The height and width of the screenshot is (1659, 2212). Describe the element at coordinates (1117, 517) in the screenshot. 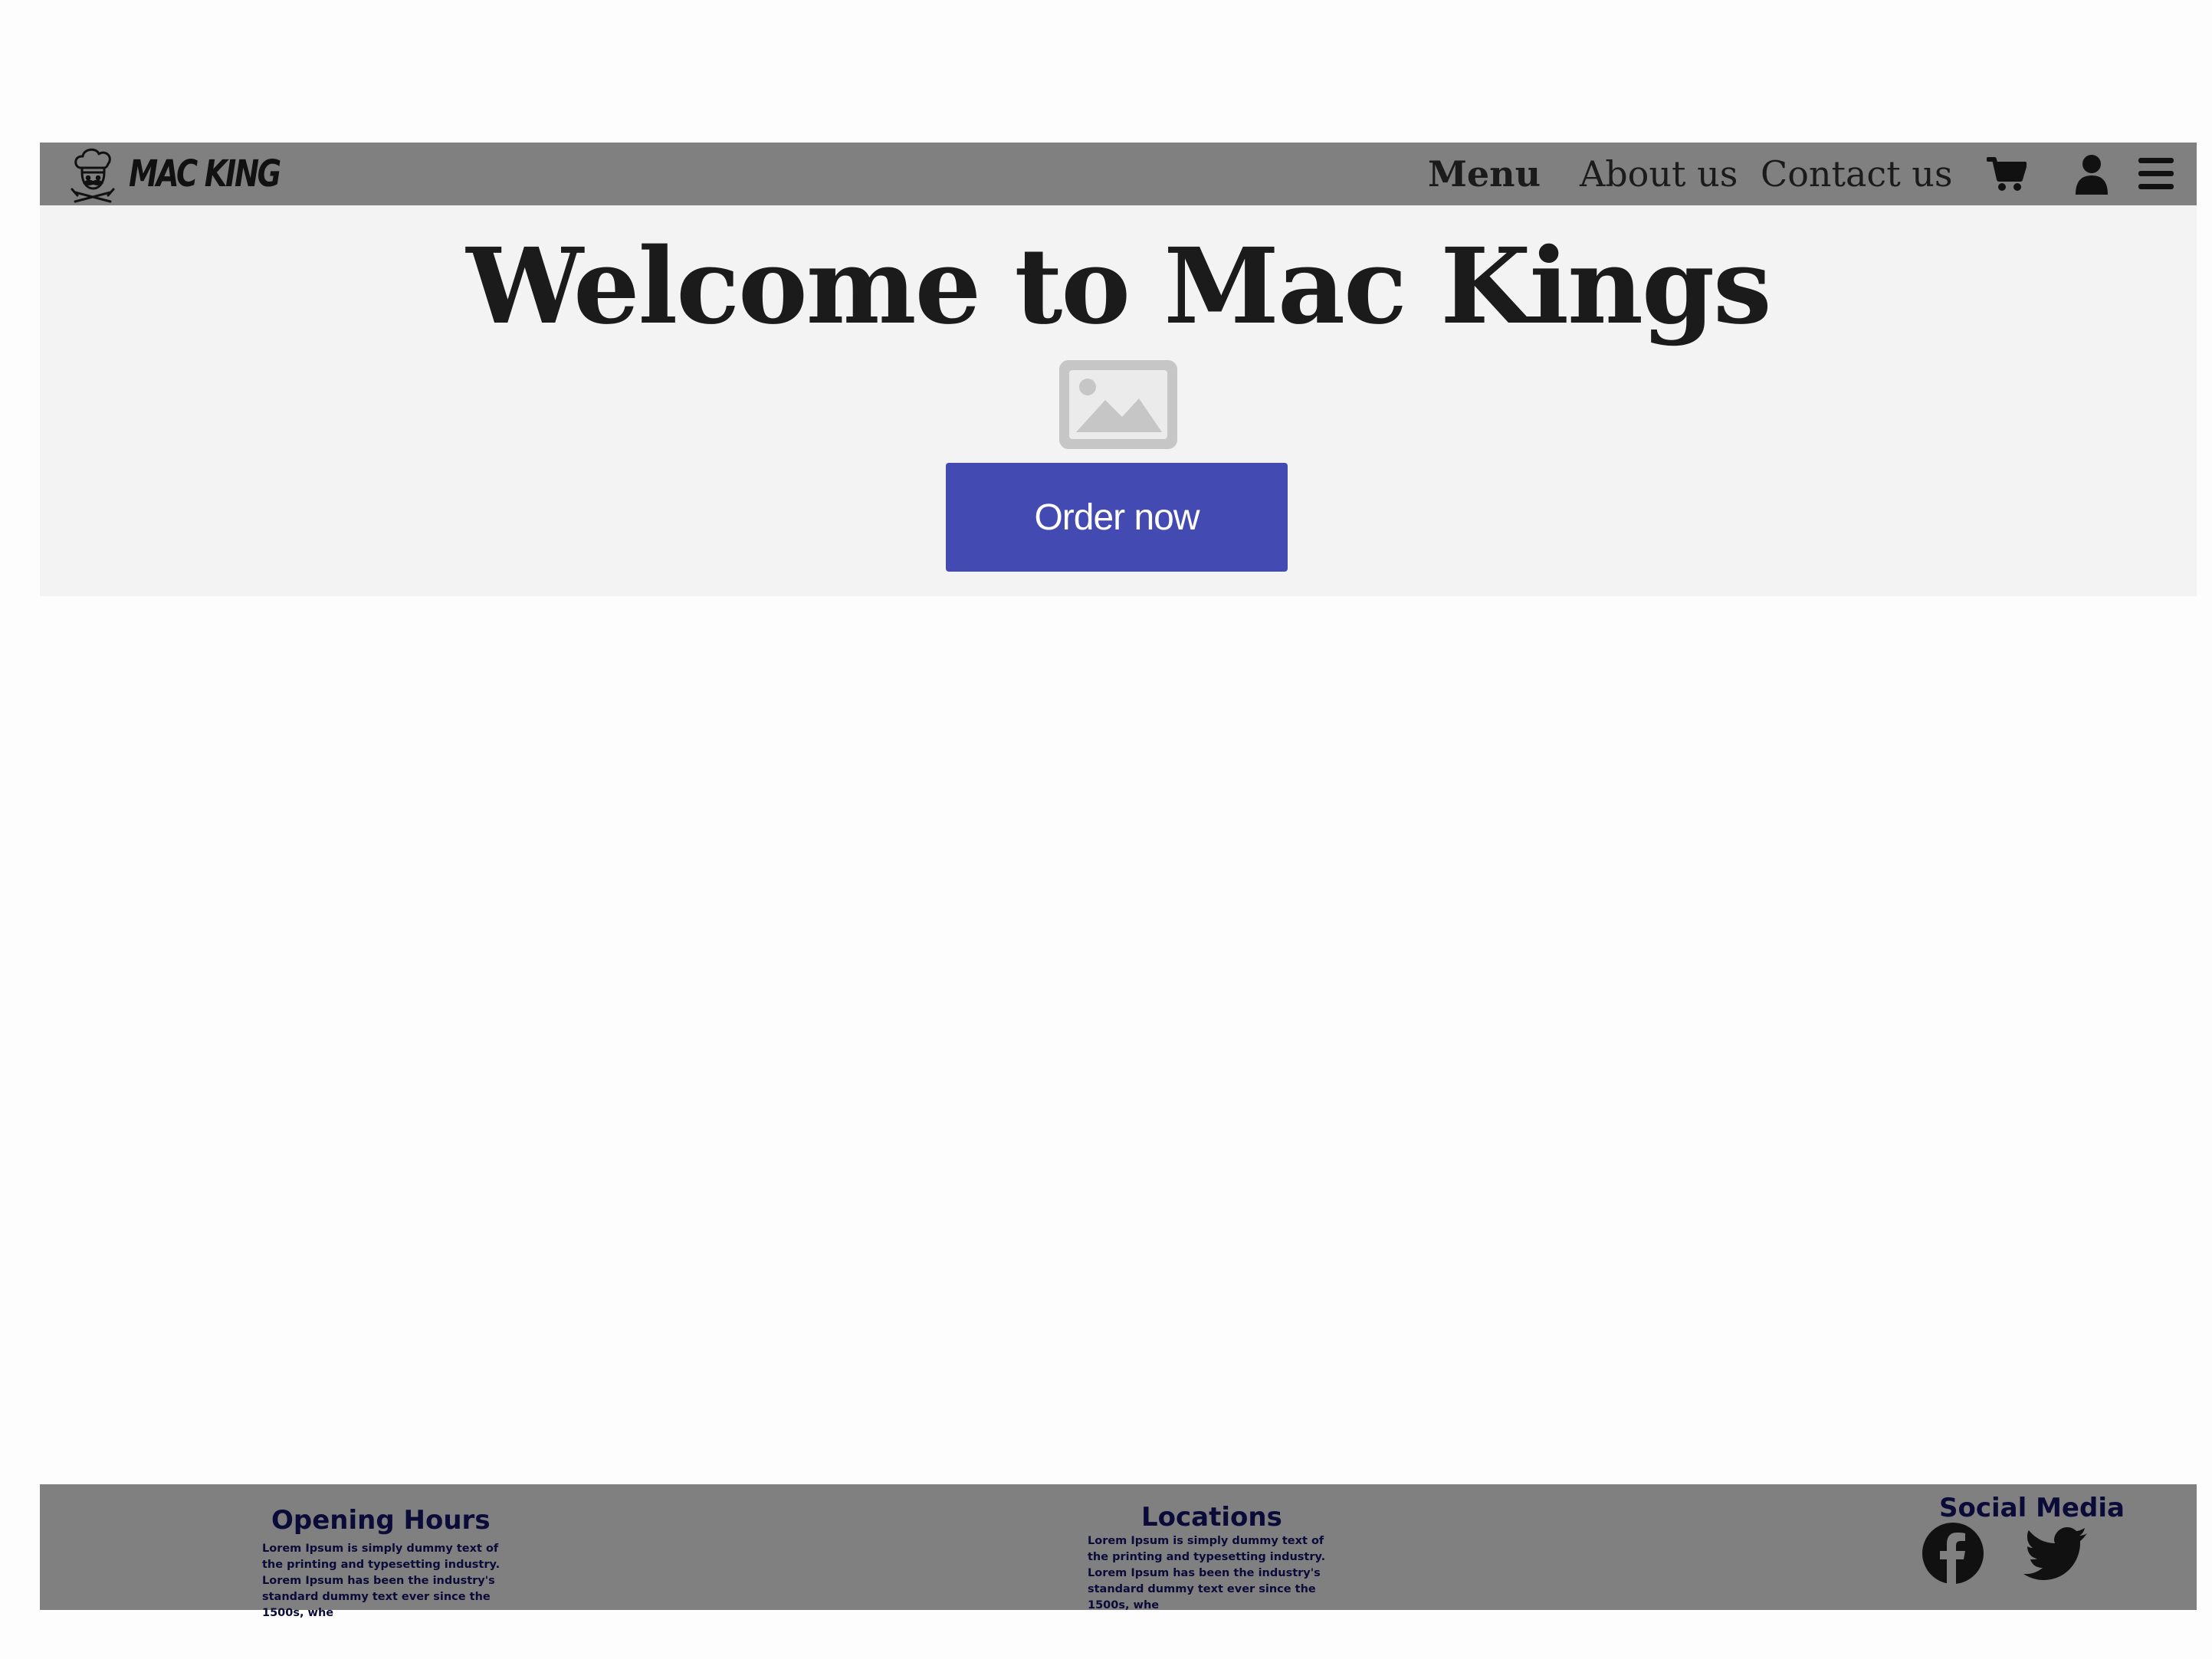

I see `order-now-button: Order now` at that location.